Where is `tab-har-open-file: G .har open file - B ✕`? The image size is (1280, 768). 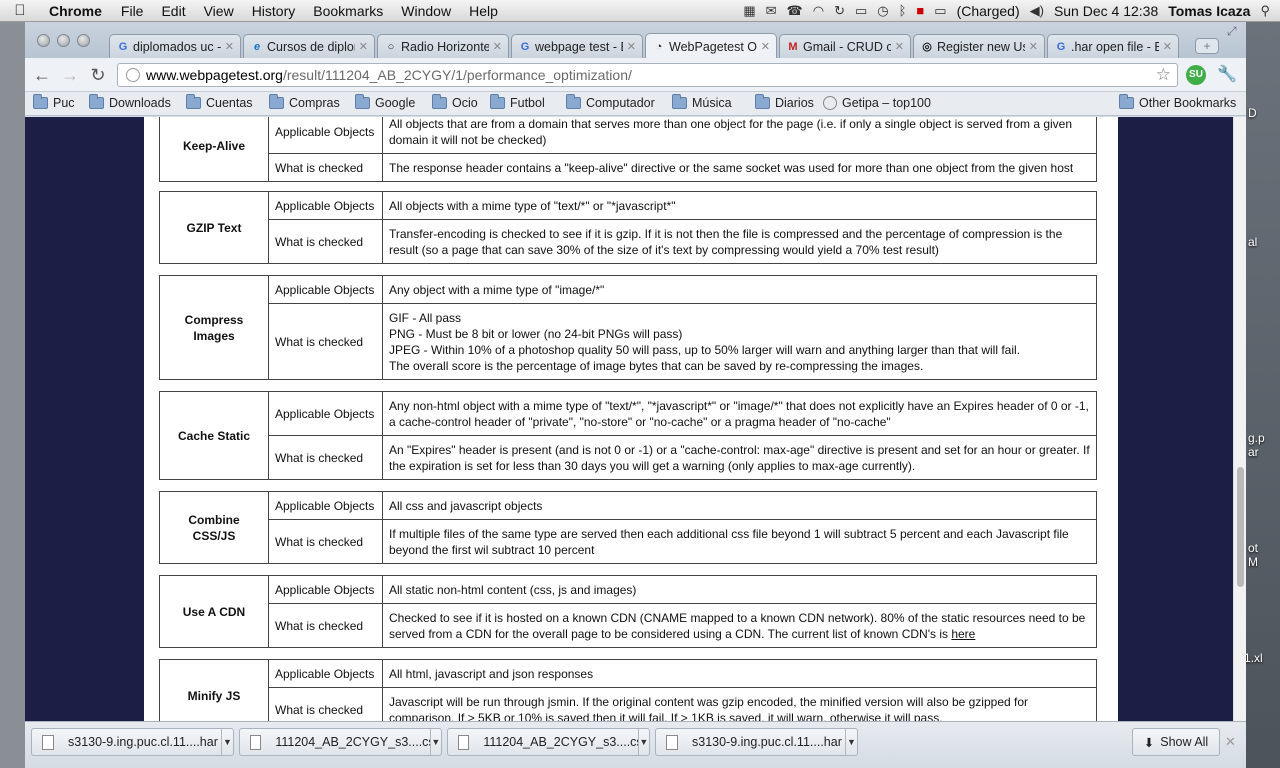 tab-har-open-file: G .har open file - B ✕ is located at coordinates (1113, 46).